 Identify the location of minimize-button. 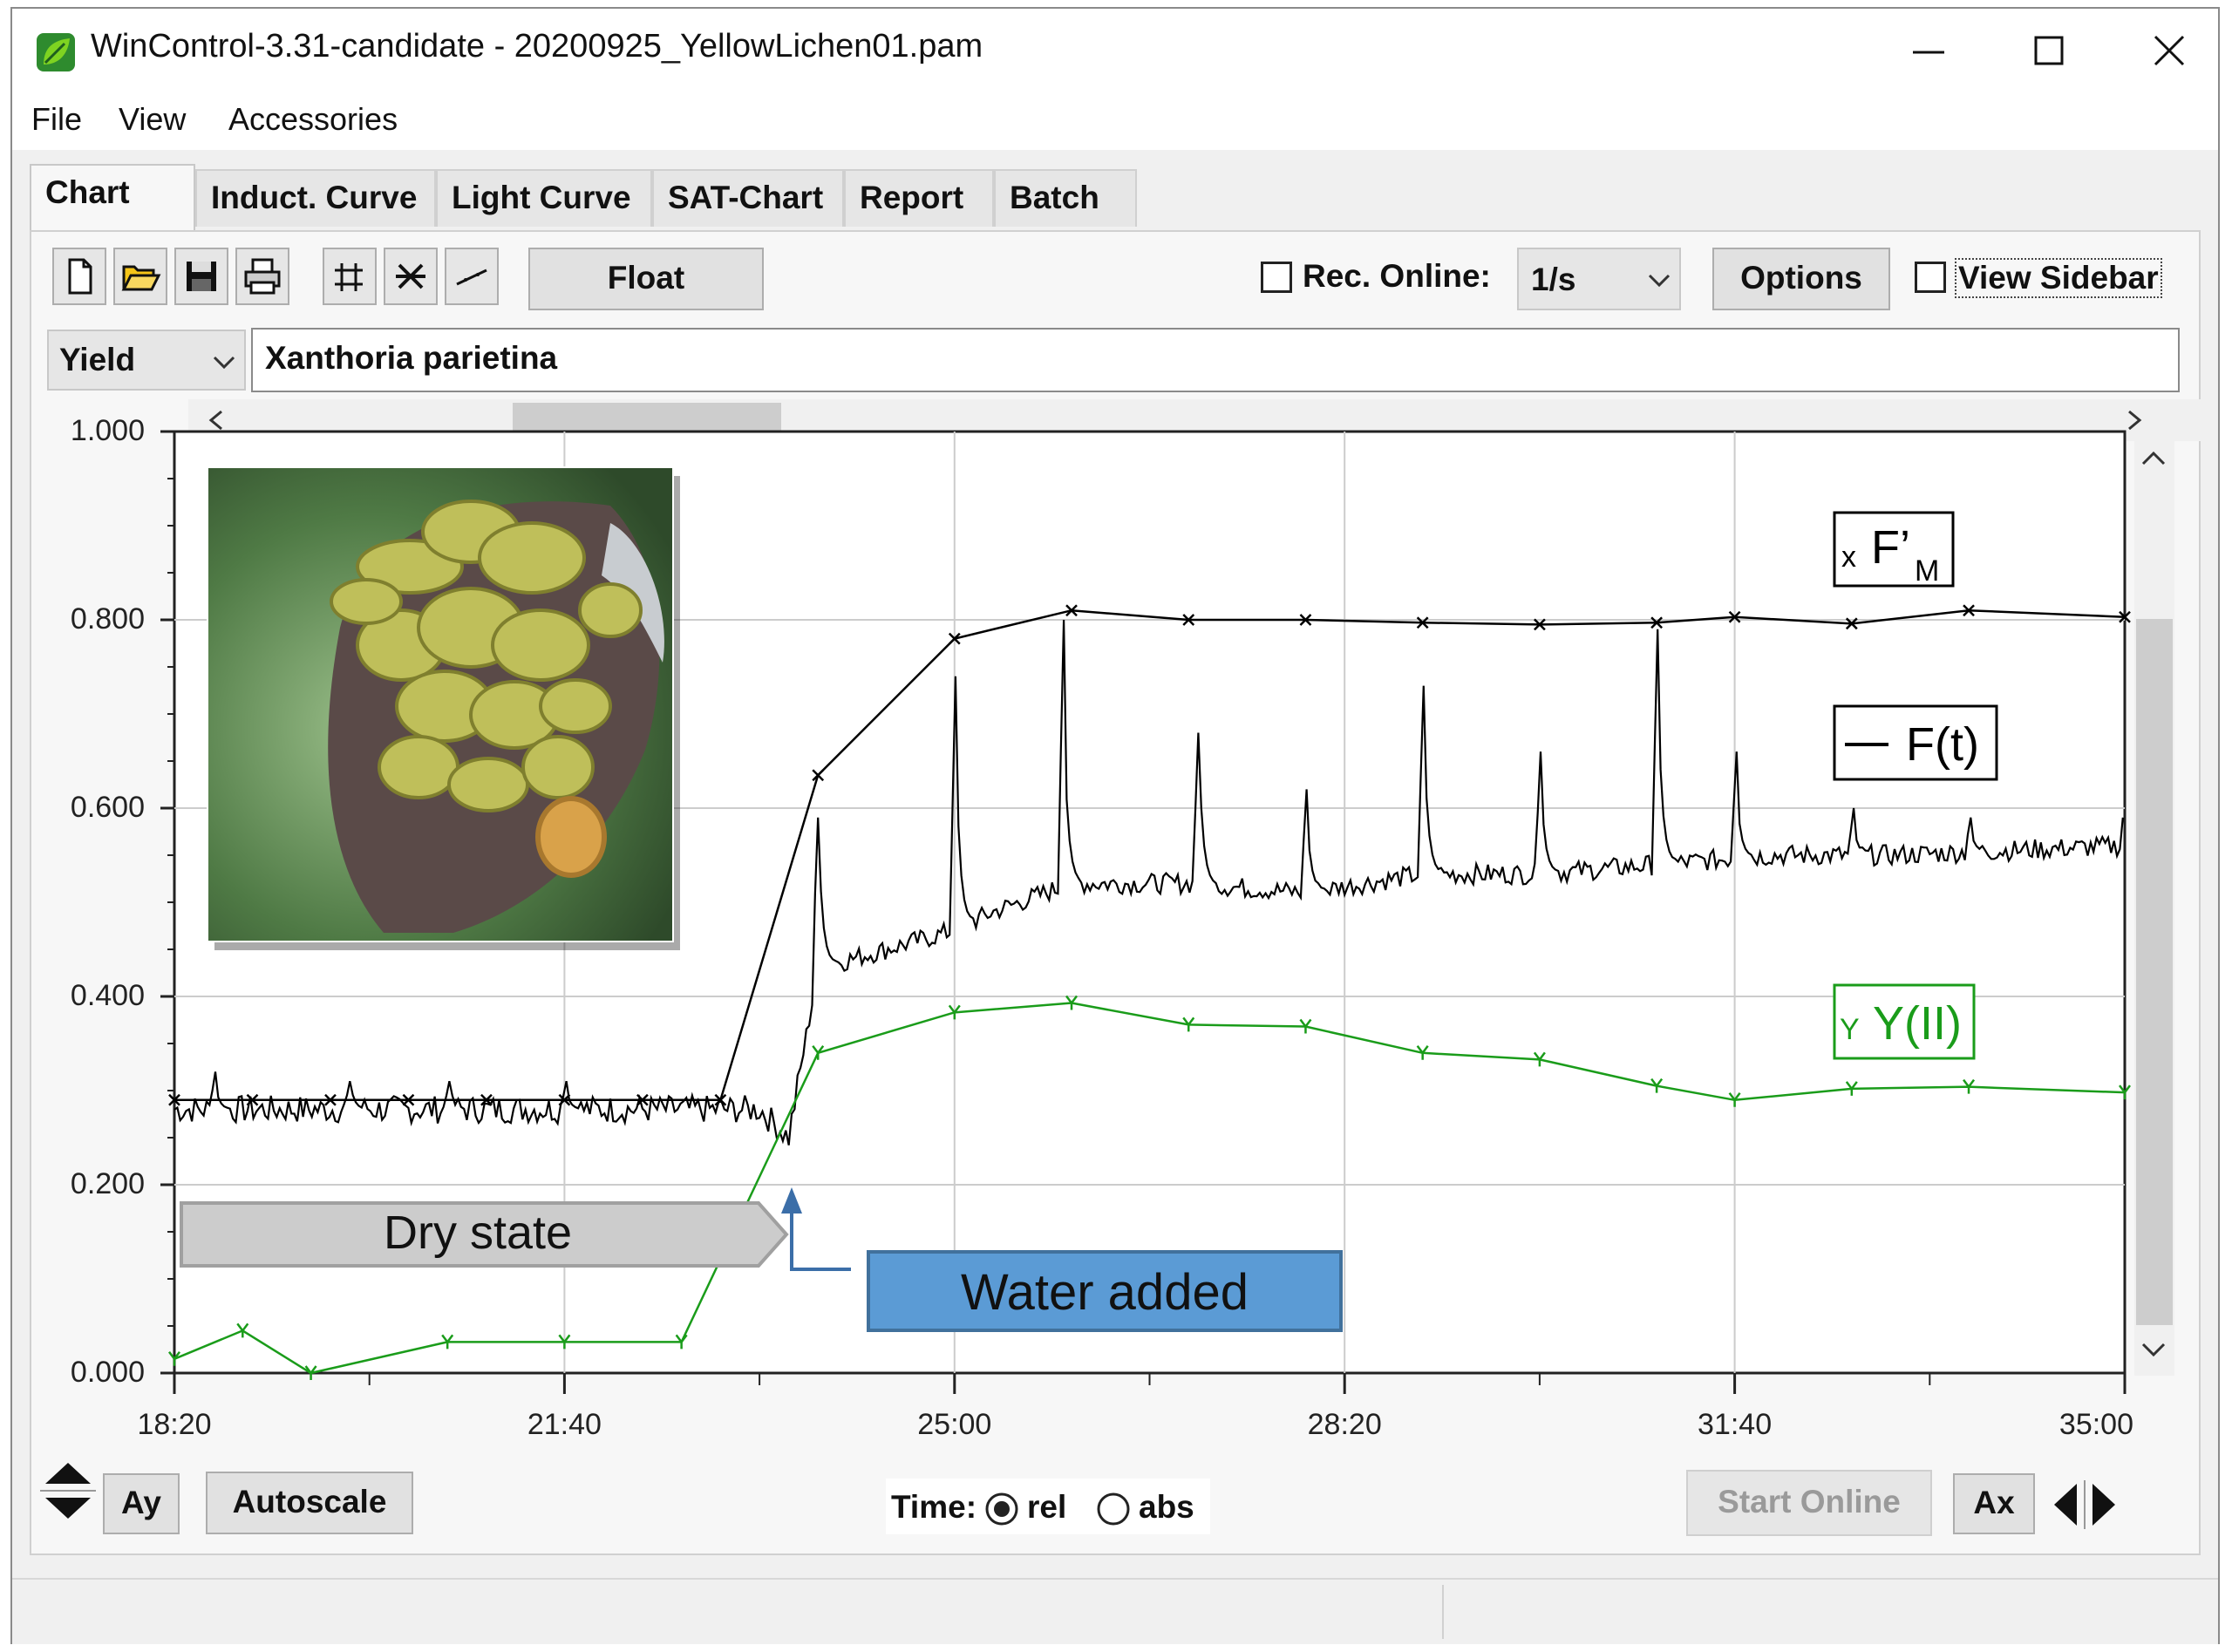
(1928, 51).